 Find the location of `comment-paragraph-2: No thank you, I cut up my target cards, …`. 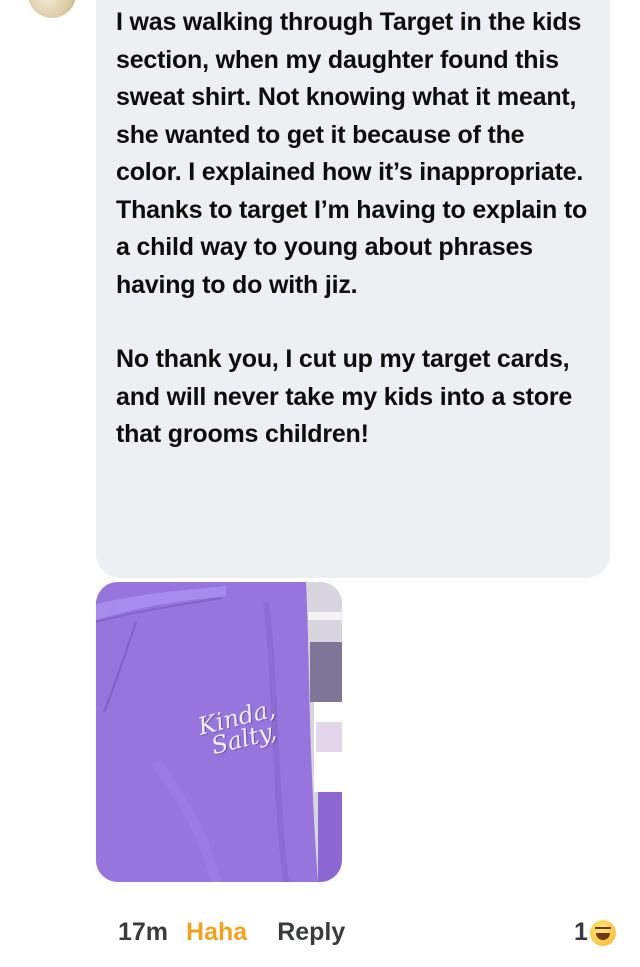

comment-paragraph-2: No thank you, I cut up my target cards, … is located at coordinates (344, 396).